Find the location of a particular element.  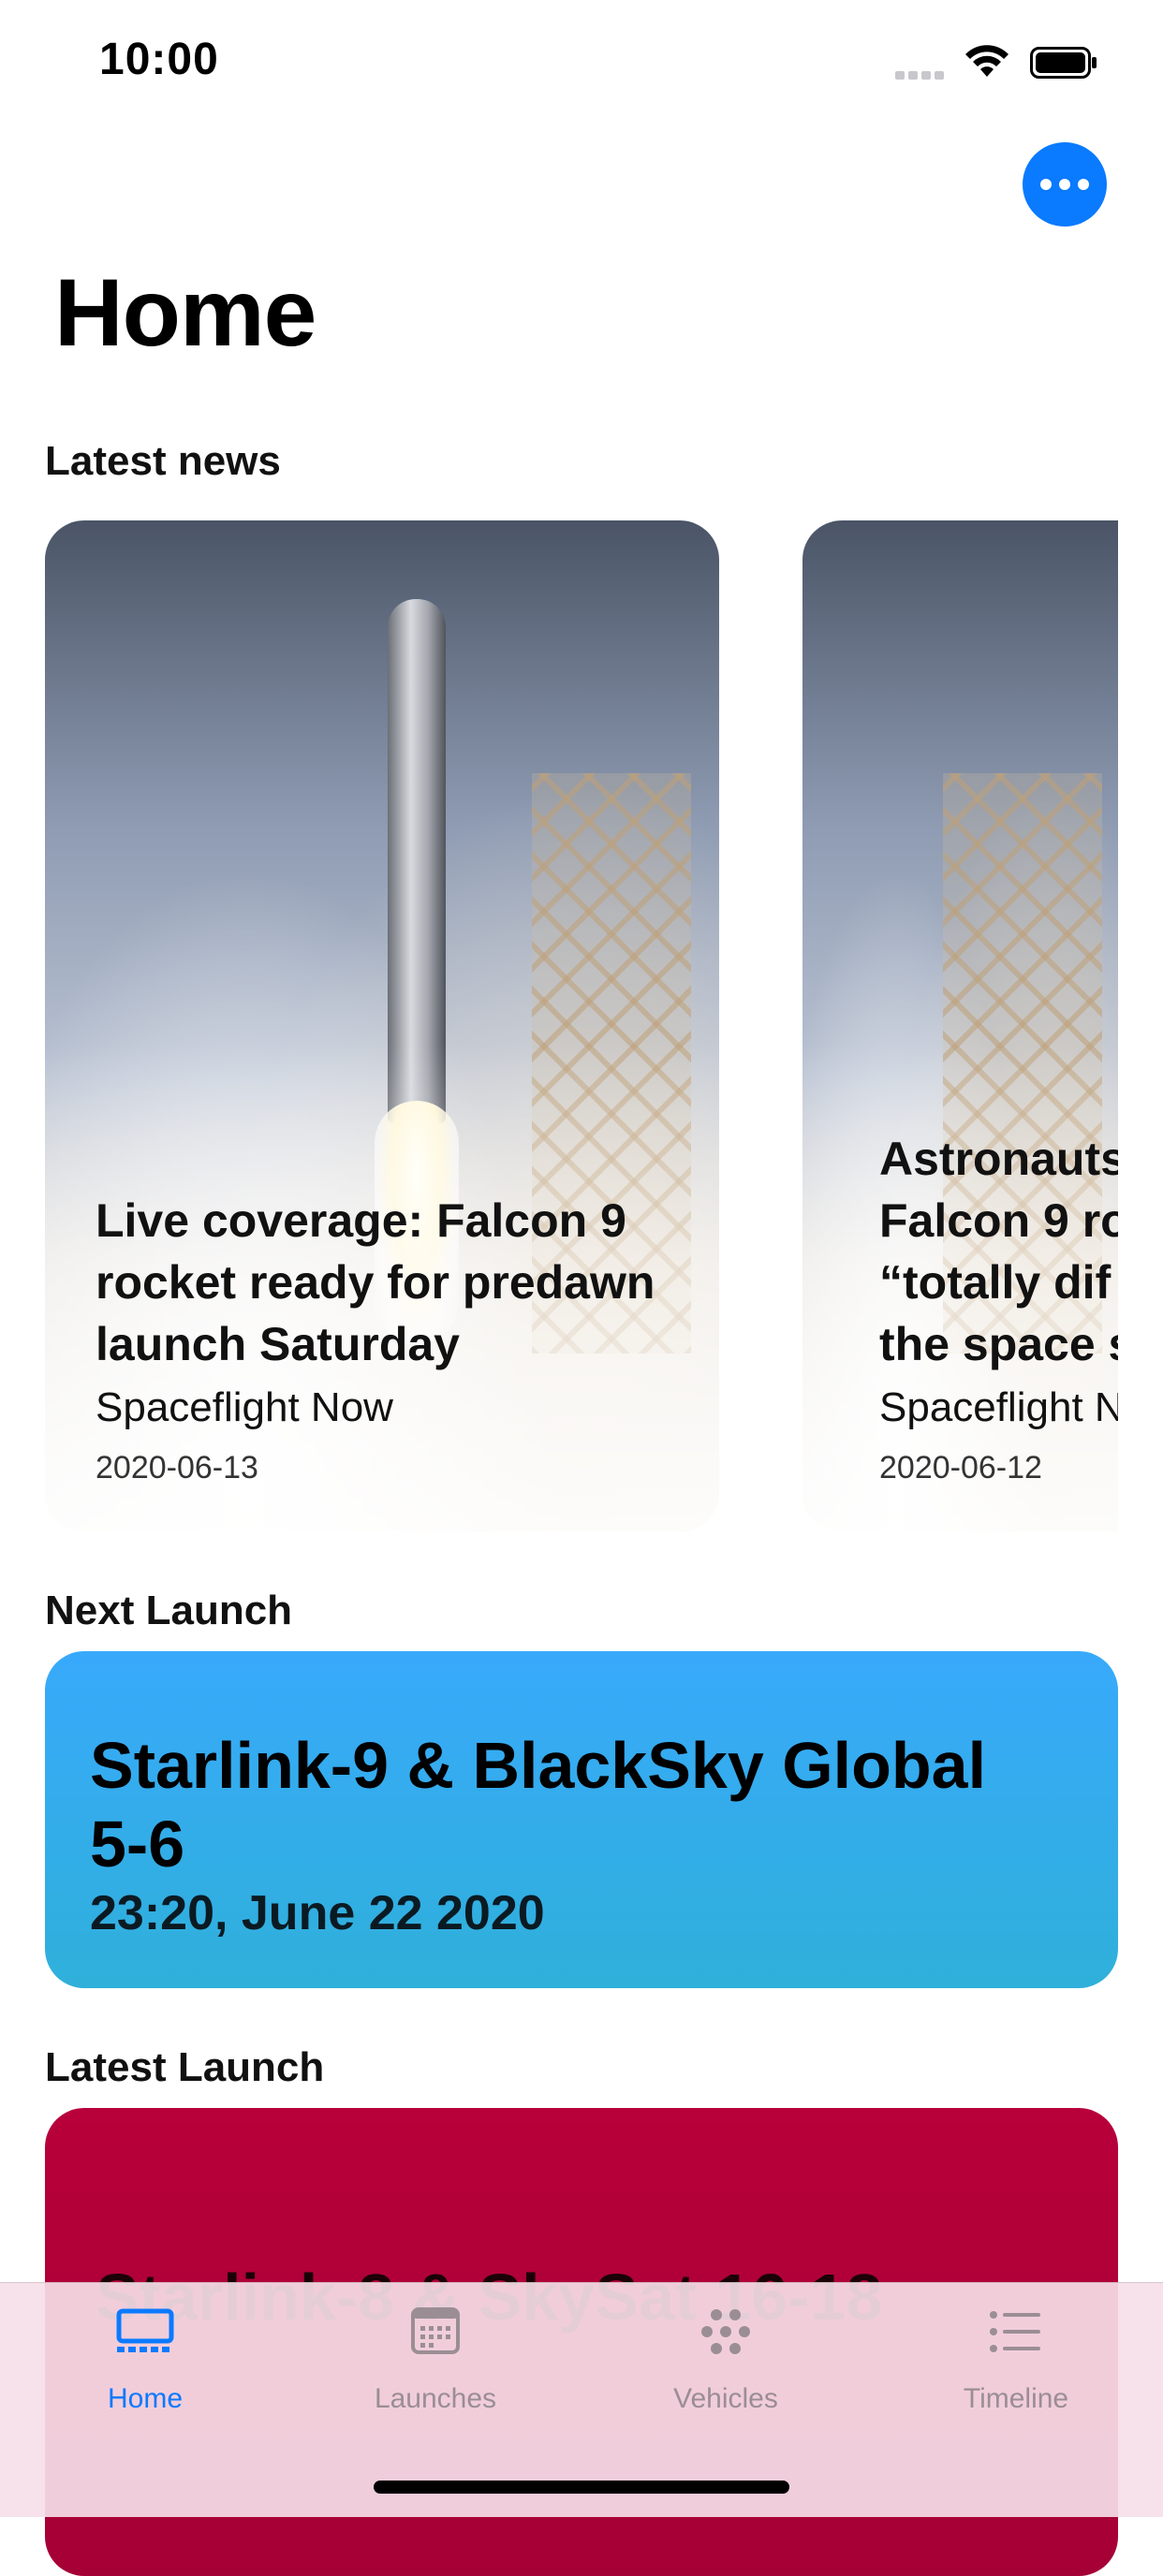

latest-news-header: Latest news is located at coordinates (163, 461).